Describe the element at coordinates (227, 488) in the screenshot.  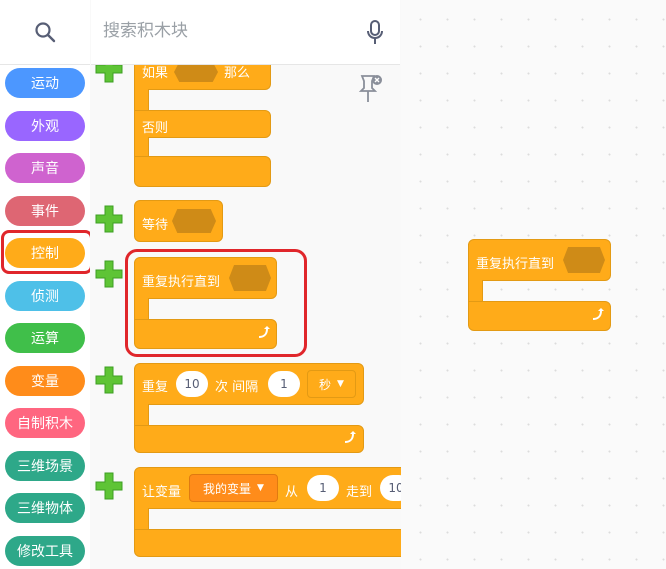
I see `variable-value: 我的变量` at that location.